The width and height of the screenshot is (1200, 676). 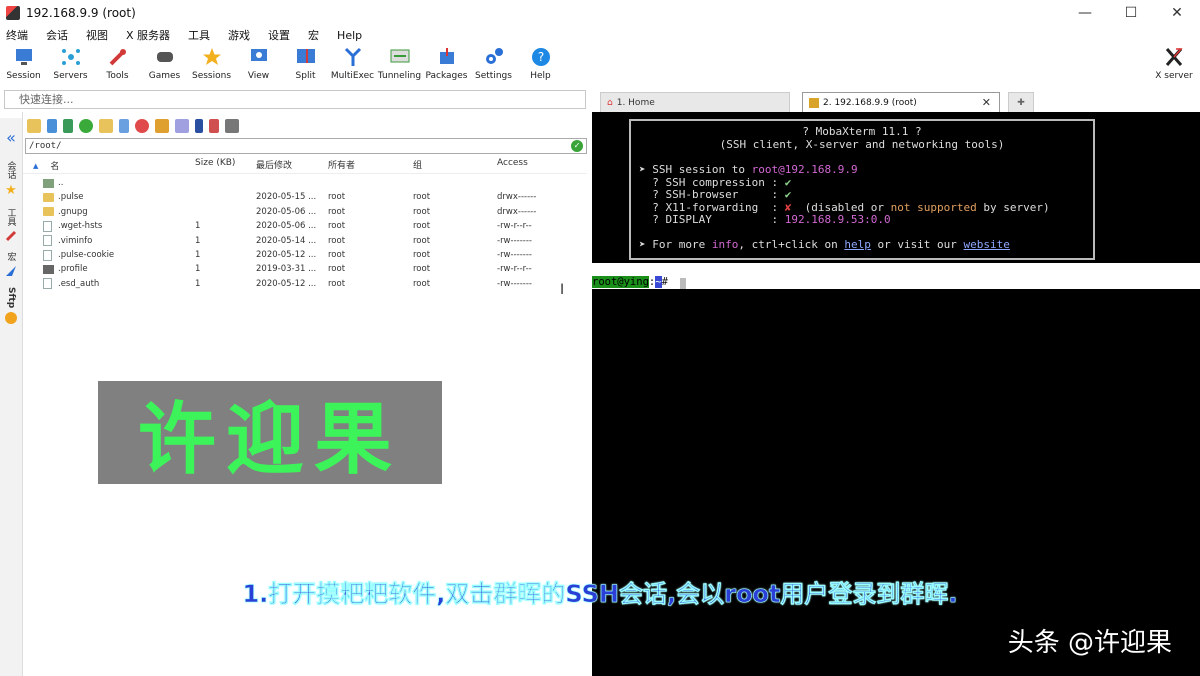 What do you see at coordinates (870, 102) in the screenshot?
I see `tab-ssh-label: 2. 192.168.9.9 (root)` at bounding box center [870, 102].